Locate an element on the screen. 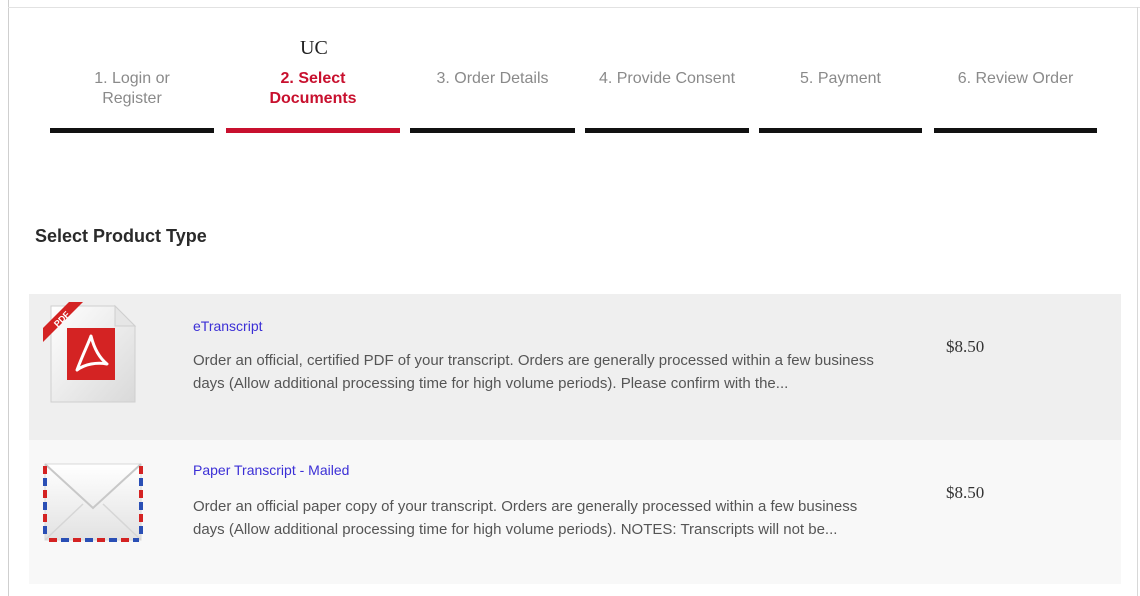 Image resolution: width=1140 pixels, height=596 pixels. step-provide-consent: 4. Provide Consent is located at coordinates (667, 101).